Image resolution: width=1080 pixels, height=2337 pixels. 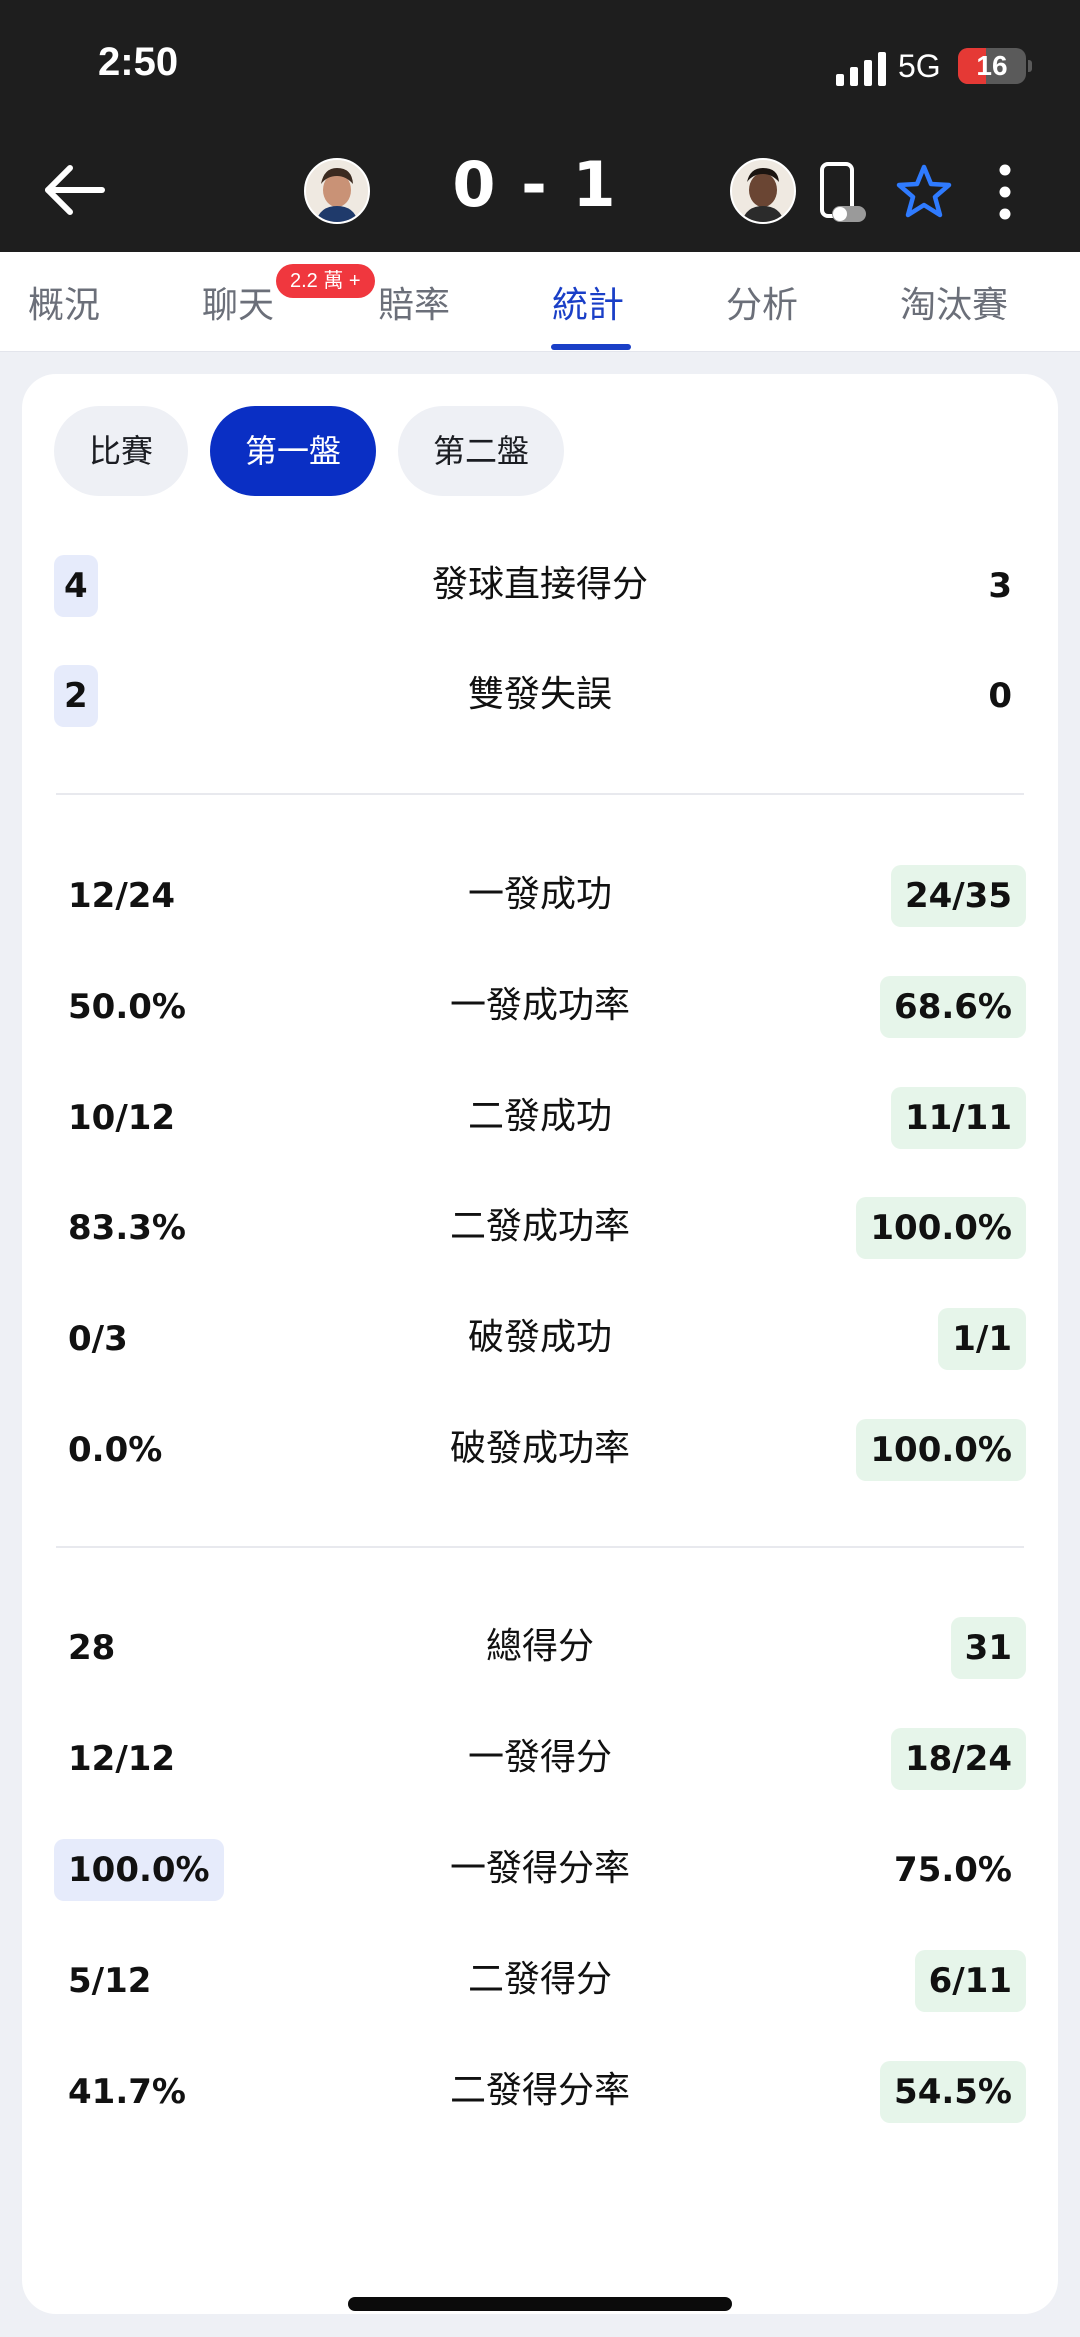 What do you see at coordinates (64, 302) in the screenshot?
I see `tab-overview: 概況` at bounding box center [64, 302].